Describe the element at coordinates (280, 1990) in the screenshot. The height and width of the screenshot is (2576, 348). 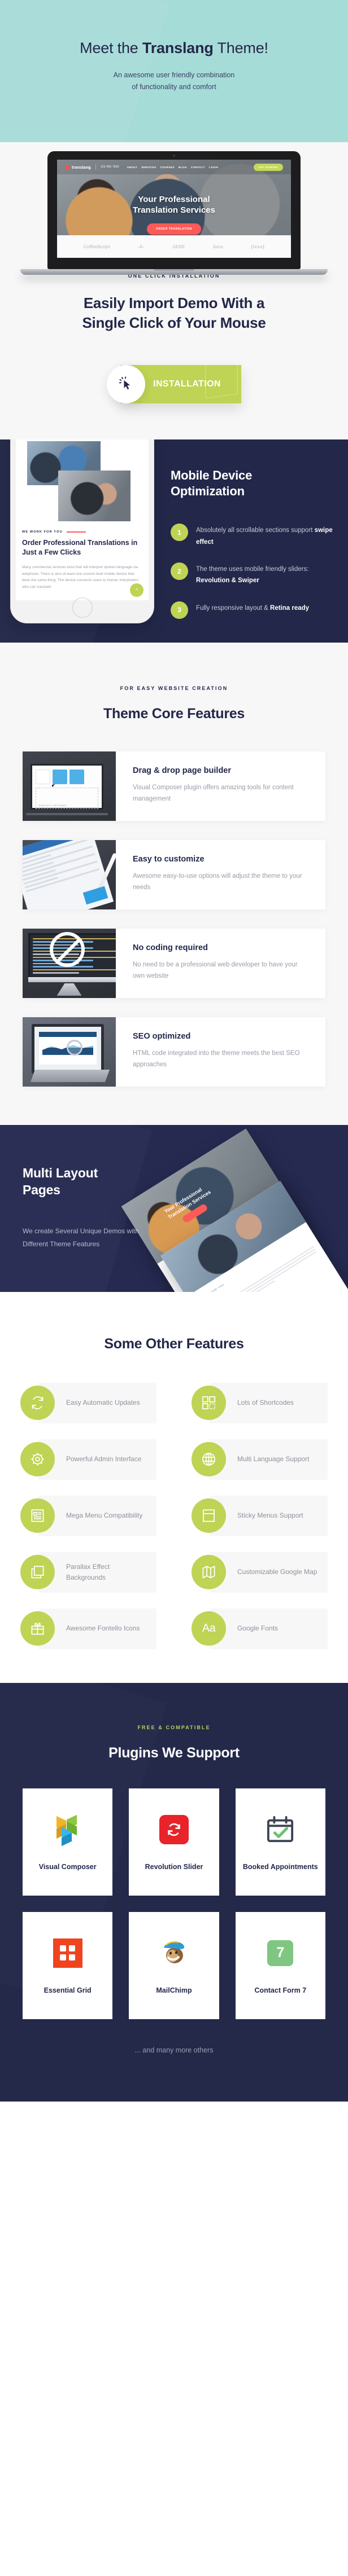
I see `plugin-name: Contact Form 7` at that location.